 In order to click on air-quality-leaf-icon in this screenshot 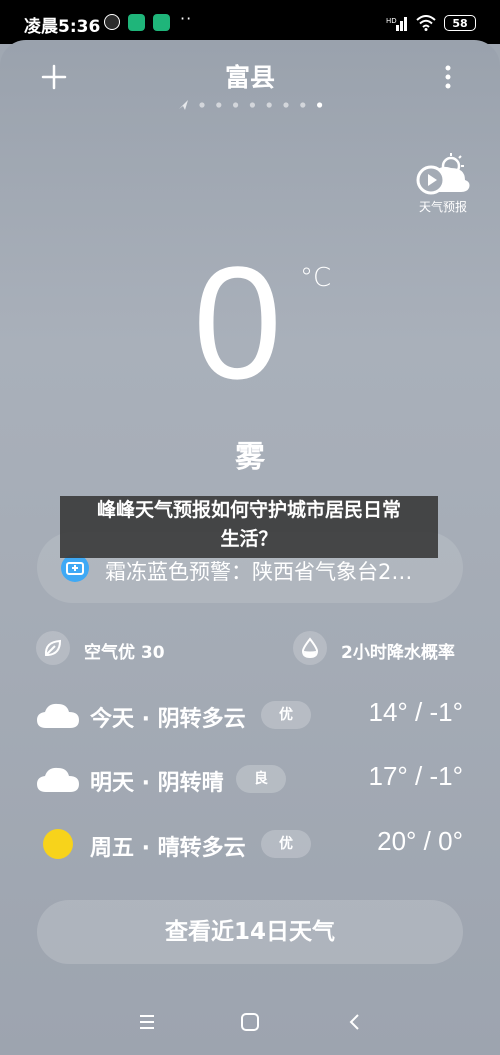, I will do `click(53, 648)`.